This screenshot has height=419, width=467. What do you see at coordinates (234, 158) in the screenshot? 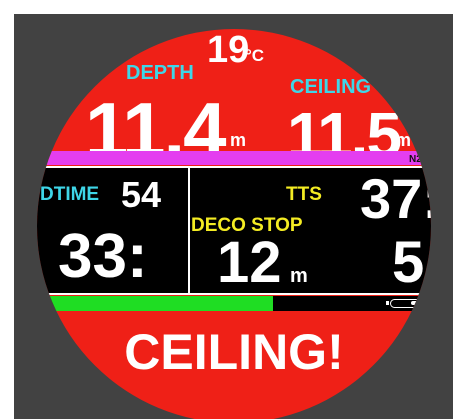
I see `gas-indicator-bar` at bounding box center [234, 158].